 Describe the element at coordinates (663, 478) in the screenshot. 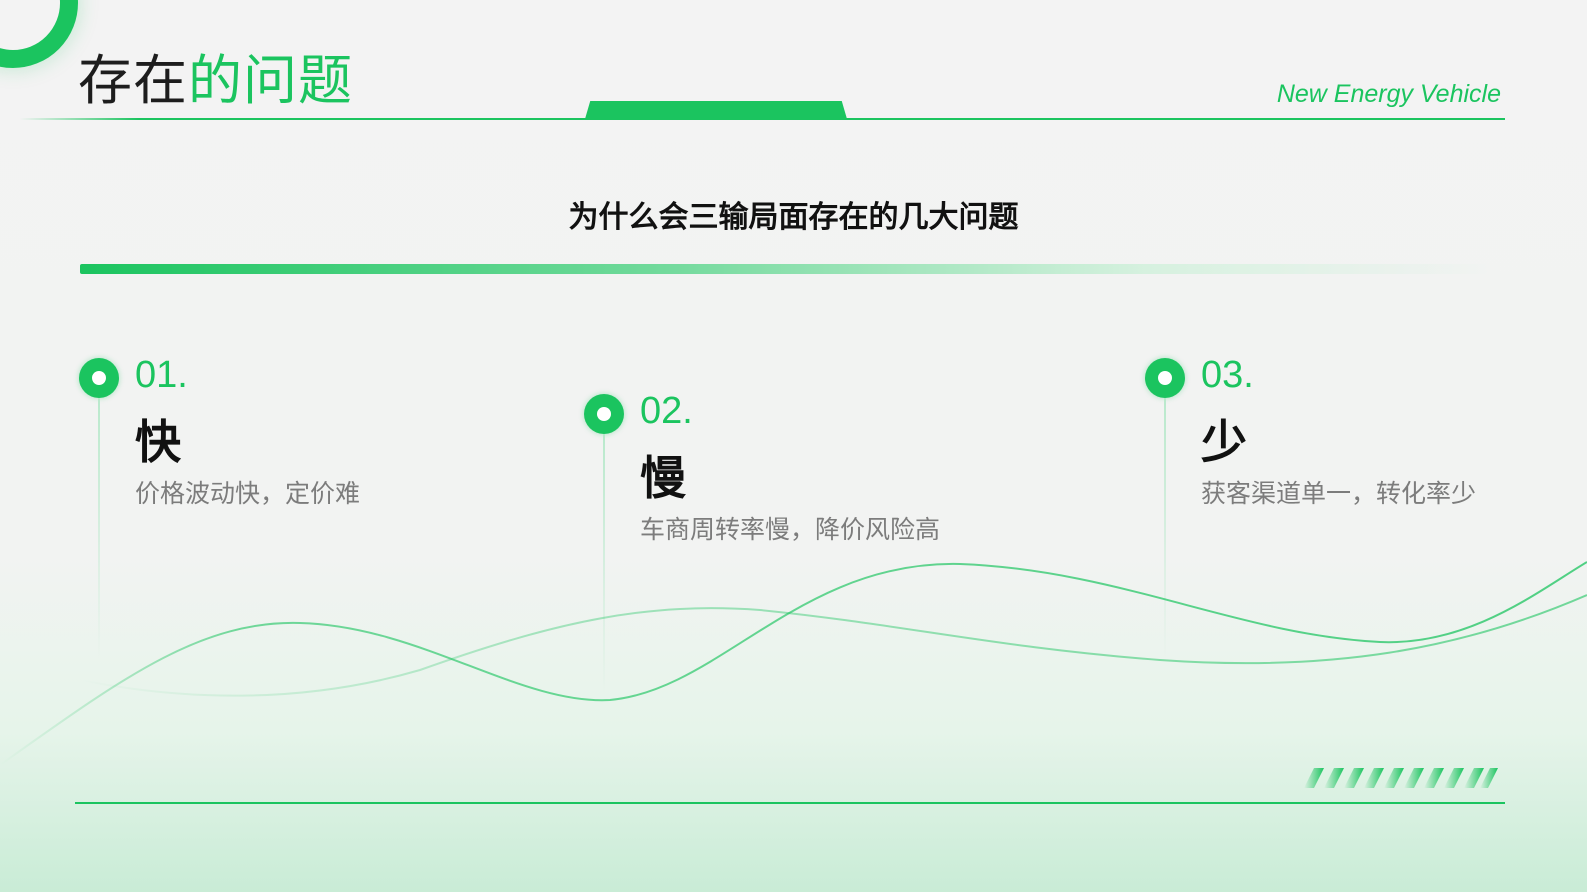

I see `point-heading: 慢` at that location.